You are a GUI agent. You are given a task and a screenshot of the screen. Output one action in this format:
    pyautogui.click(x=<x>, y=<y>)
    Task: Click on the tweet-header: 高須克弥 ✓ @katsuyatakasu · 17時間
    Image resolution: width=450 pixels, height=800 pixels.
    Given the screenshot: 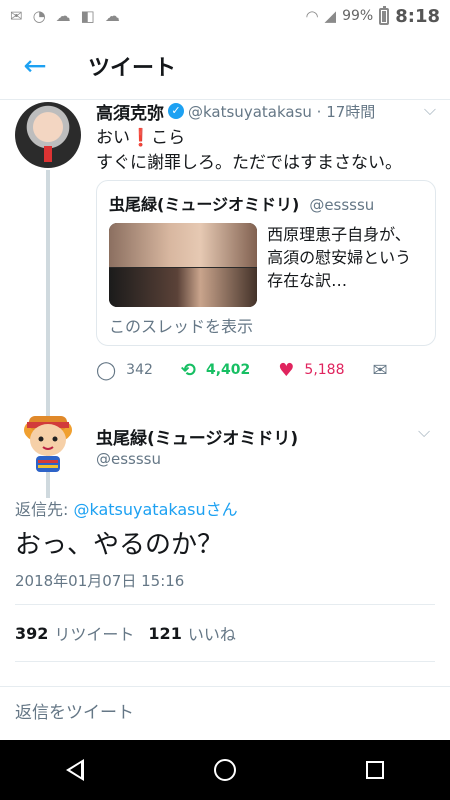 What is the action you would take?
    pyautogui.click(x=266, y=111)
    